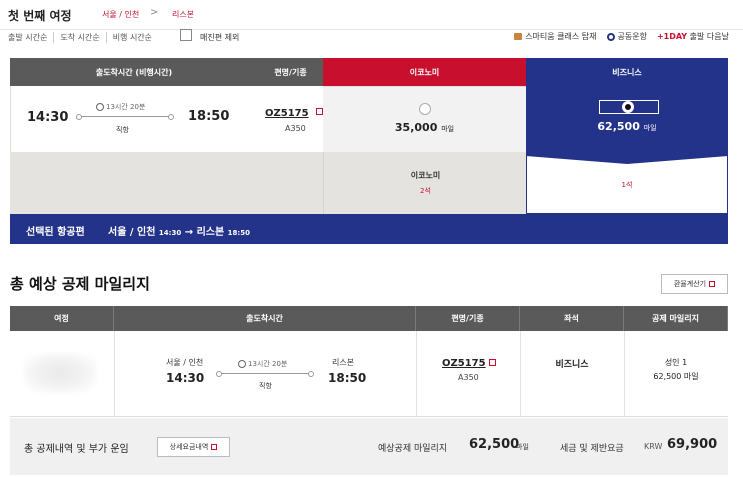  I want to click on economy-detail-label: 이코노미, so click(425, 175).